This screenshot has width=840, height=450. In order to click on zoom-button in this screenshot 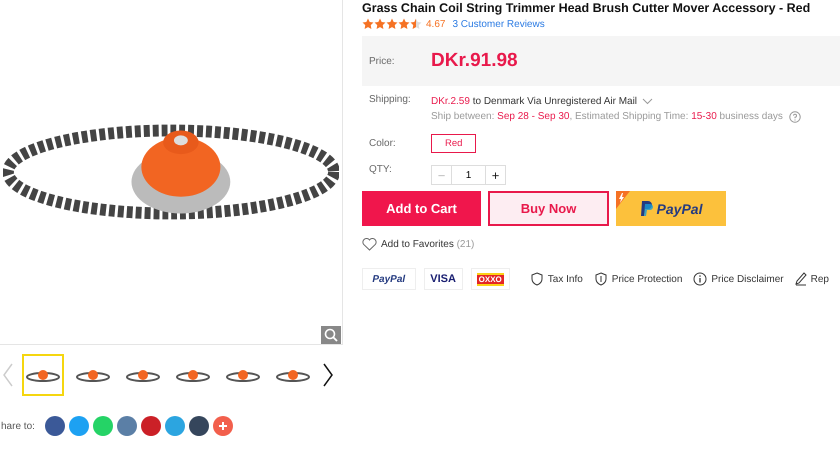, I will do `click(331, 335)`.